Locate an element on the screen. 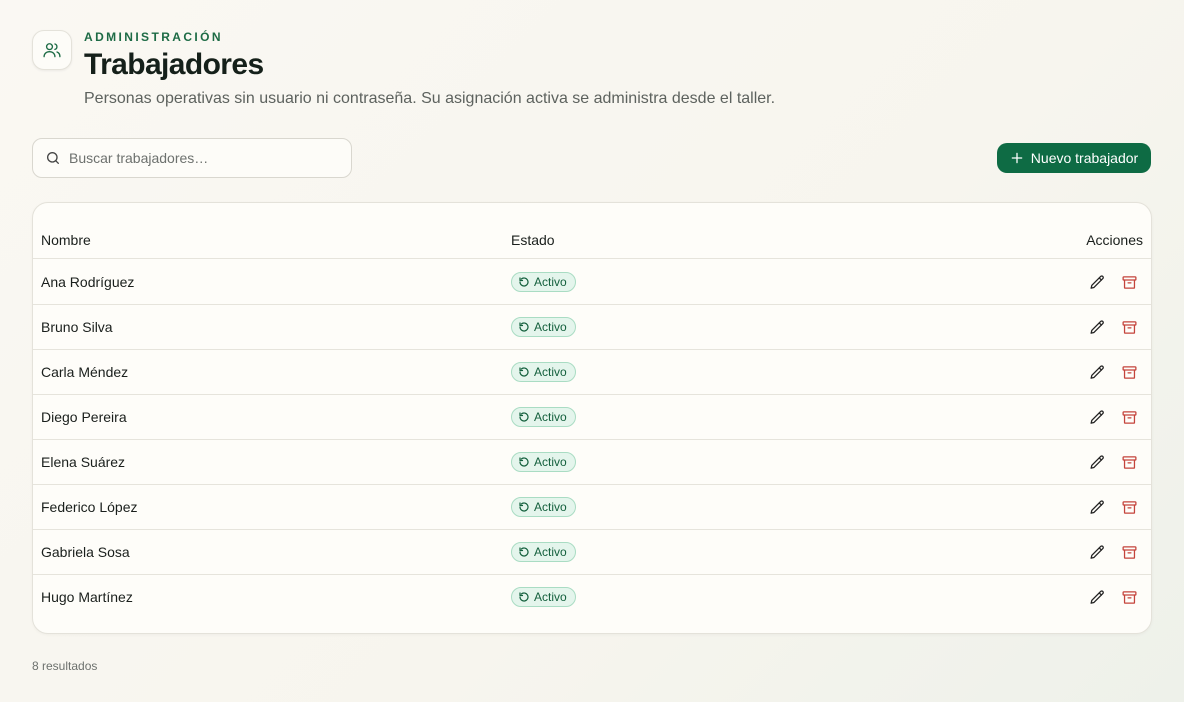 The width and height of the screenshot is (1184, 702). search-box is located at coordinates (192, 158).